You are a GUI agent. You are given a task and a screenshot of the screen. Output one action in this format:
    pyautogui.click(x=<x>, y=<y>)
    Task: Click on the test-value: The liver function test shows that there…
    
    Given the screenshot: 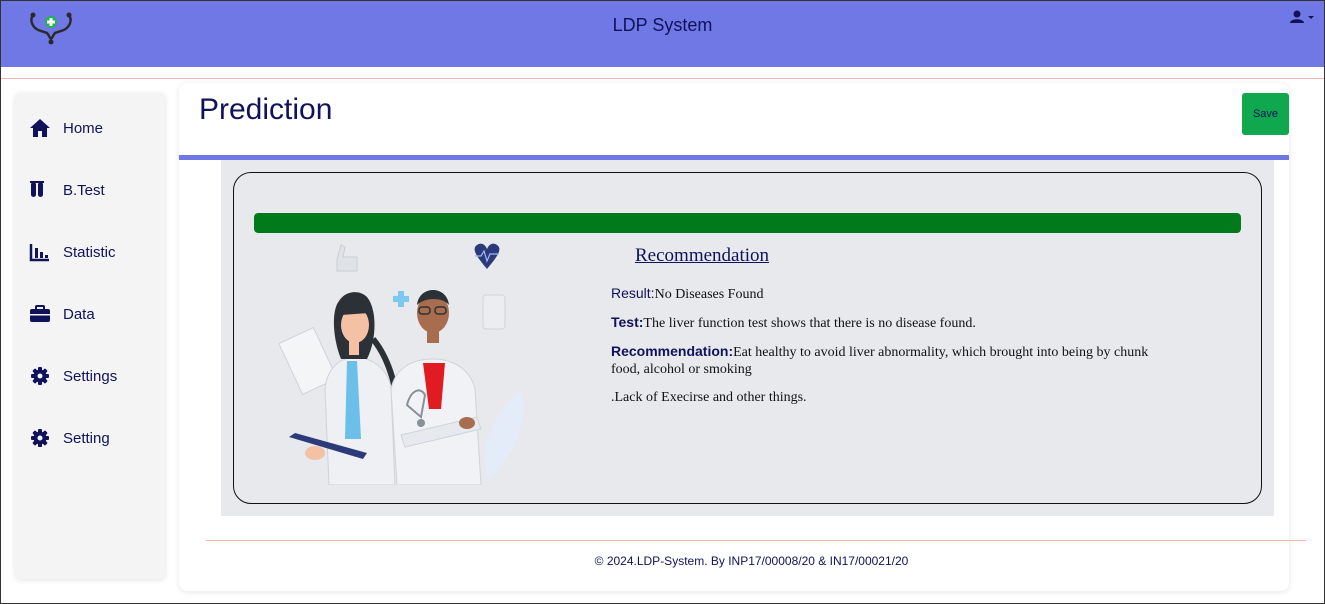 What is the action you would take?
    pyautogui.click(x=809, y=323)
    